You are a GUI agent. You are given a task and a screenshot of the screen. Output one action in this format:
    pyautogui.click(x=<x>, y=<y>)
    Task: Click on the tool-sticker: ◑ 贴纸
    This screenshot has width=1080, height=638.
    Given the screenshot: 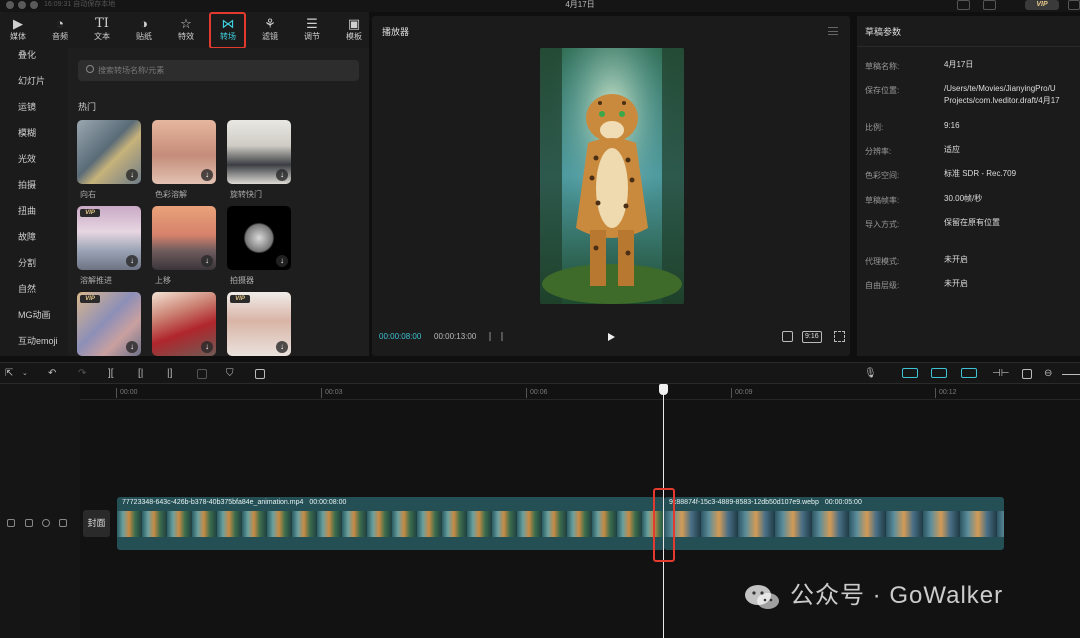 What is the action you would take?
    pyautogui.click(x=144, y=31)
    